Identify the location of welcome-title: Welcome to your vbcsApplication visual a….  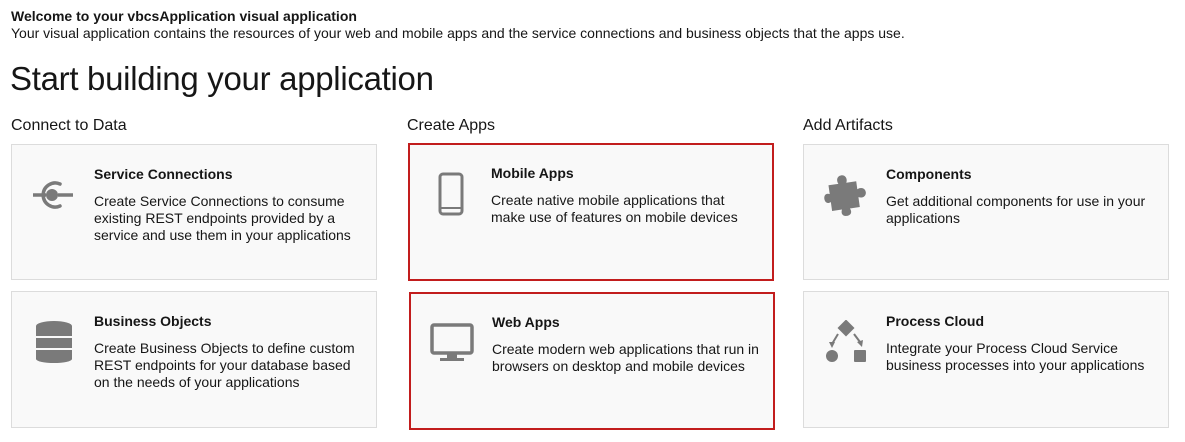
(184, 16).